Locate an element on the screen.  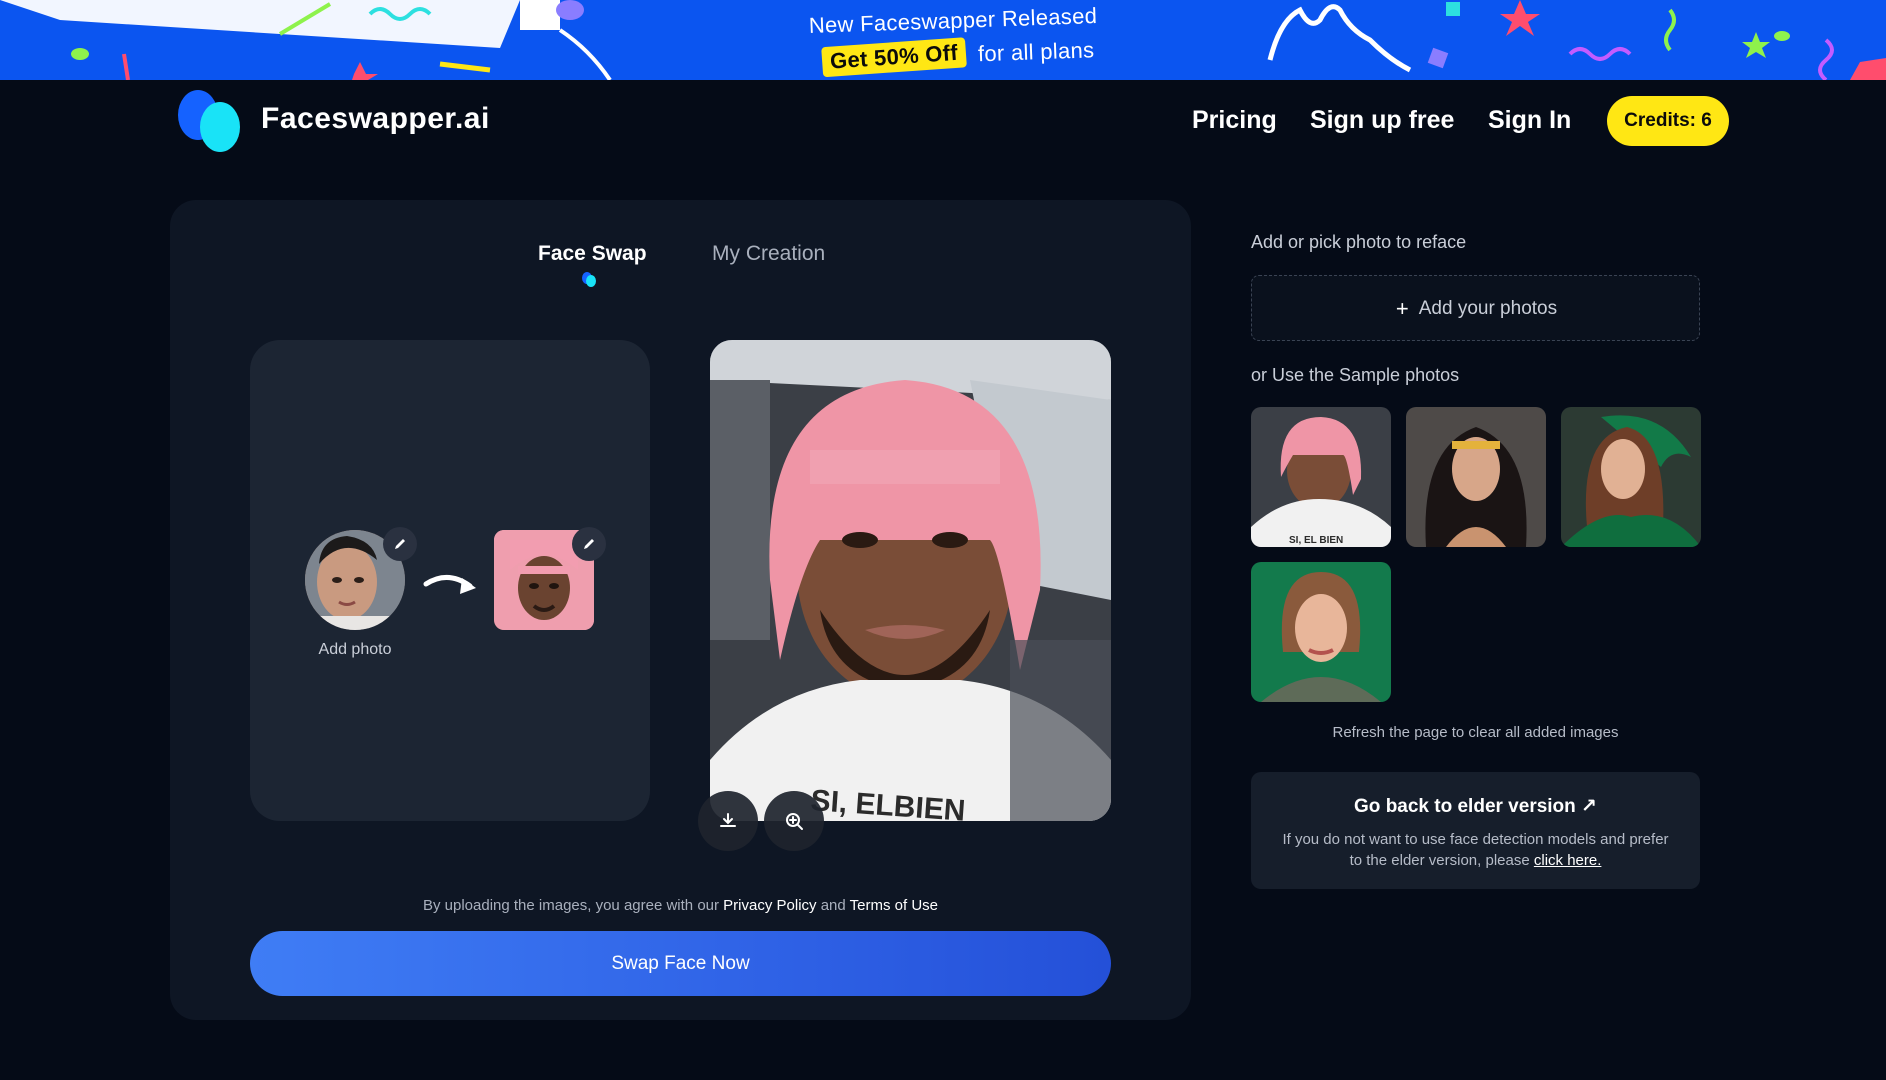
swap-arrow-icon is located at coordinates (449, 584).